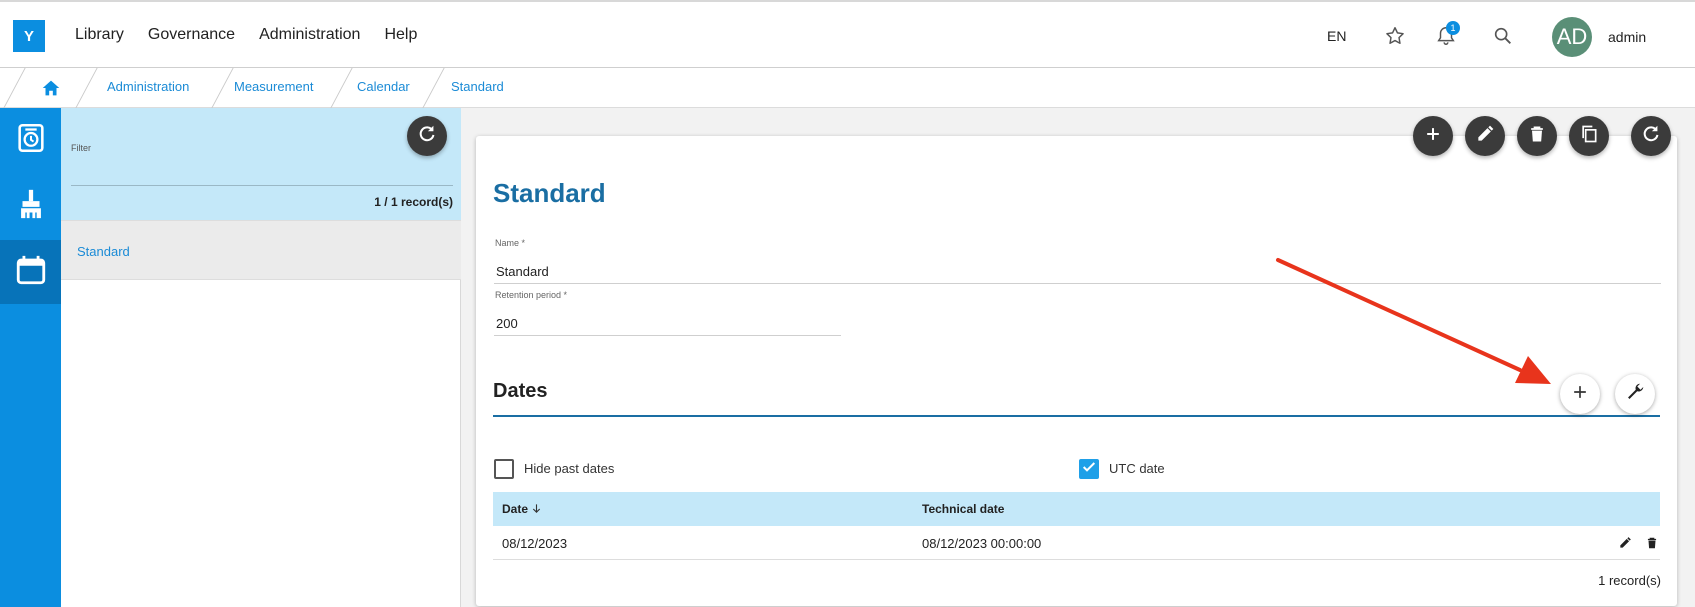 The height and width of the screenshot is (607, 1695). Describe the element at coordinates (1572, 37) in the screenshot. I see `avatar: AD` at that location.